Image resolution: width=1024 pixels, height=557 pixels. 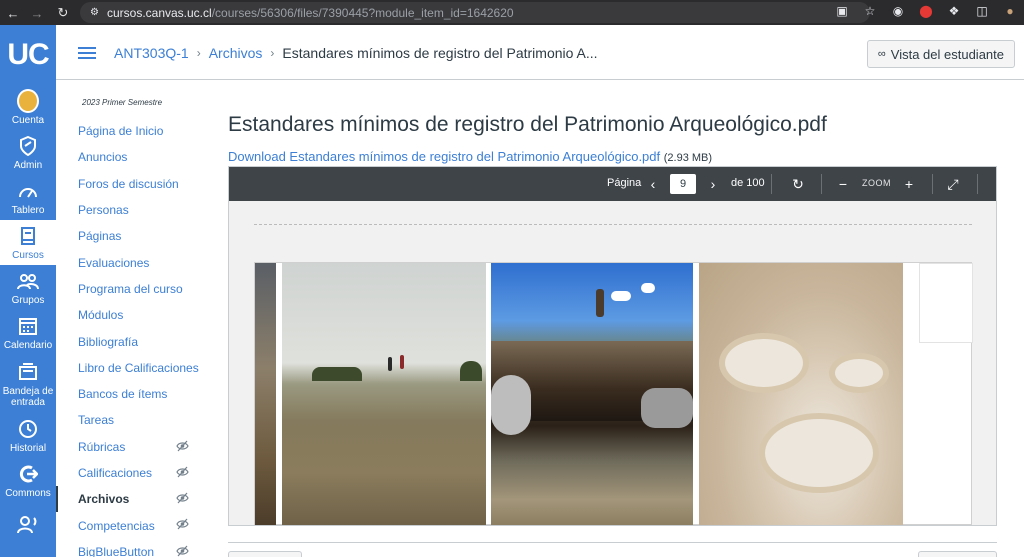 What do you see at coordinates (87, 53) in the screenshot?
I see `hamburger-menu-icon` at bounding box center [87, 53].